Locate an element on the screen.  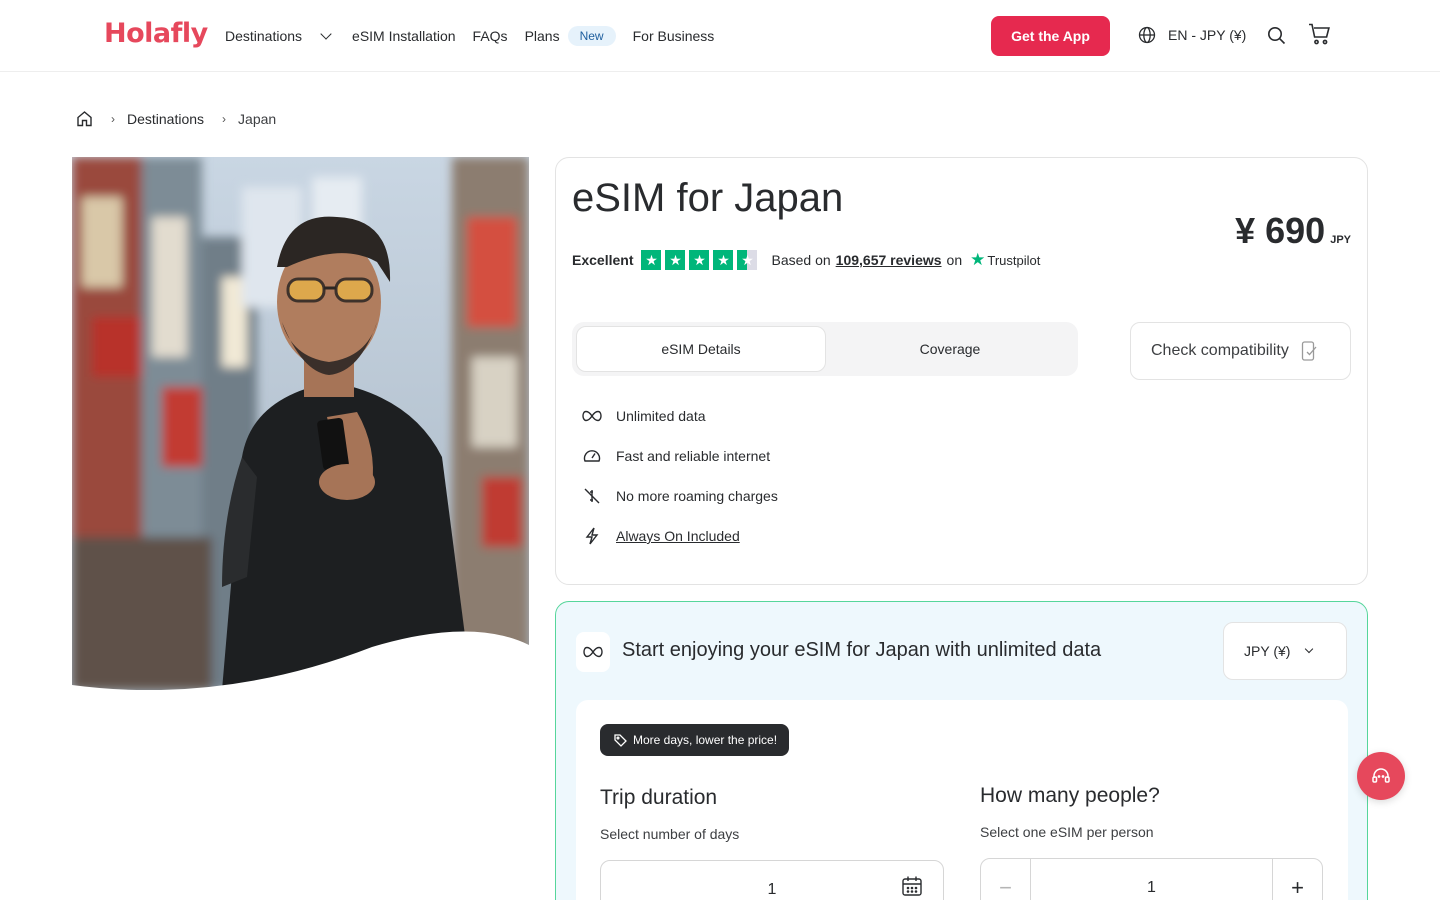
reviews-link: 109,657 reviews is located at coordinates (889, 260).